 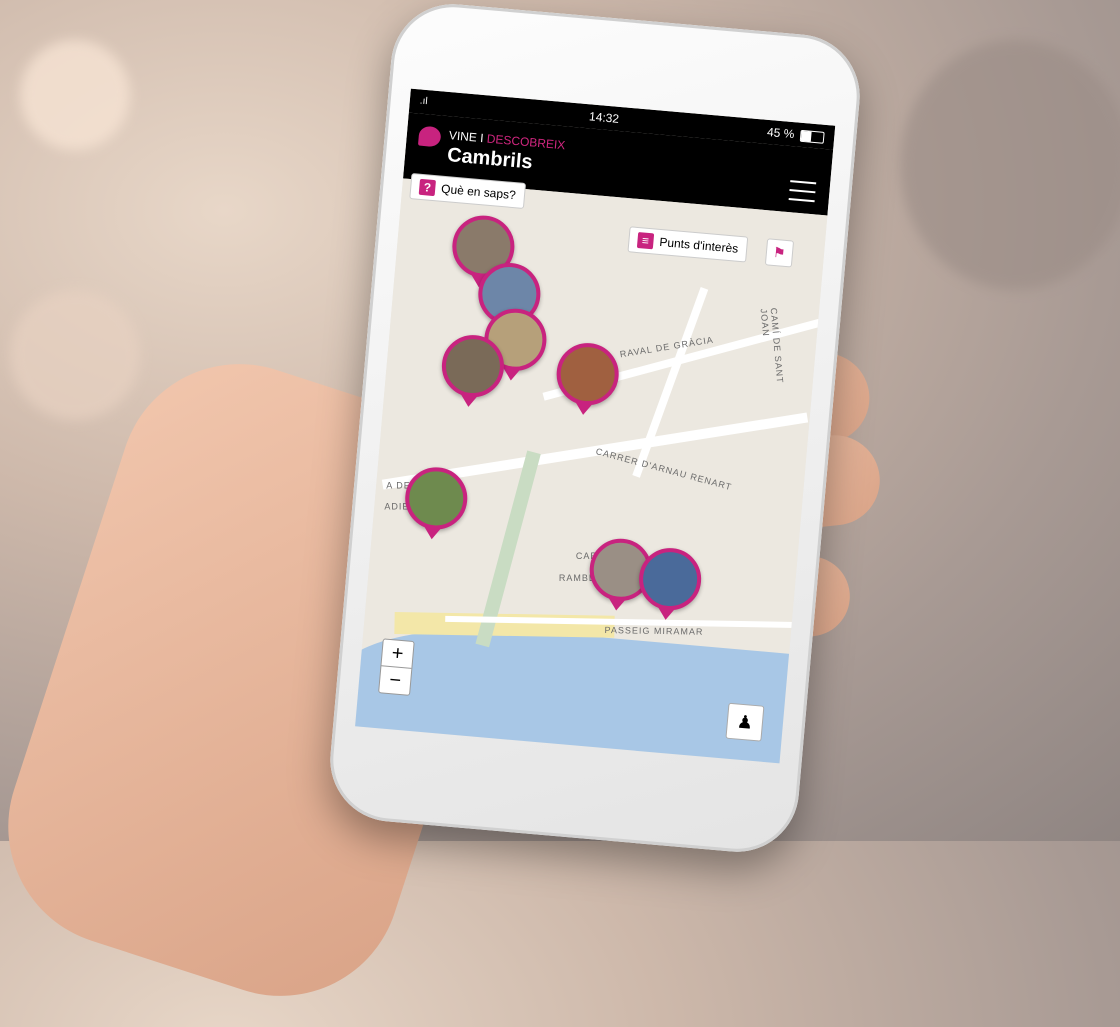 I want to click on status-time: 14:32, so click(x=604, y=117).